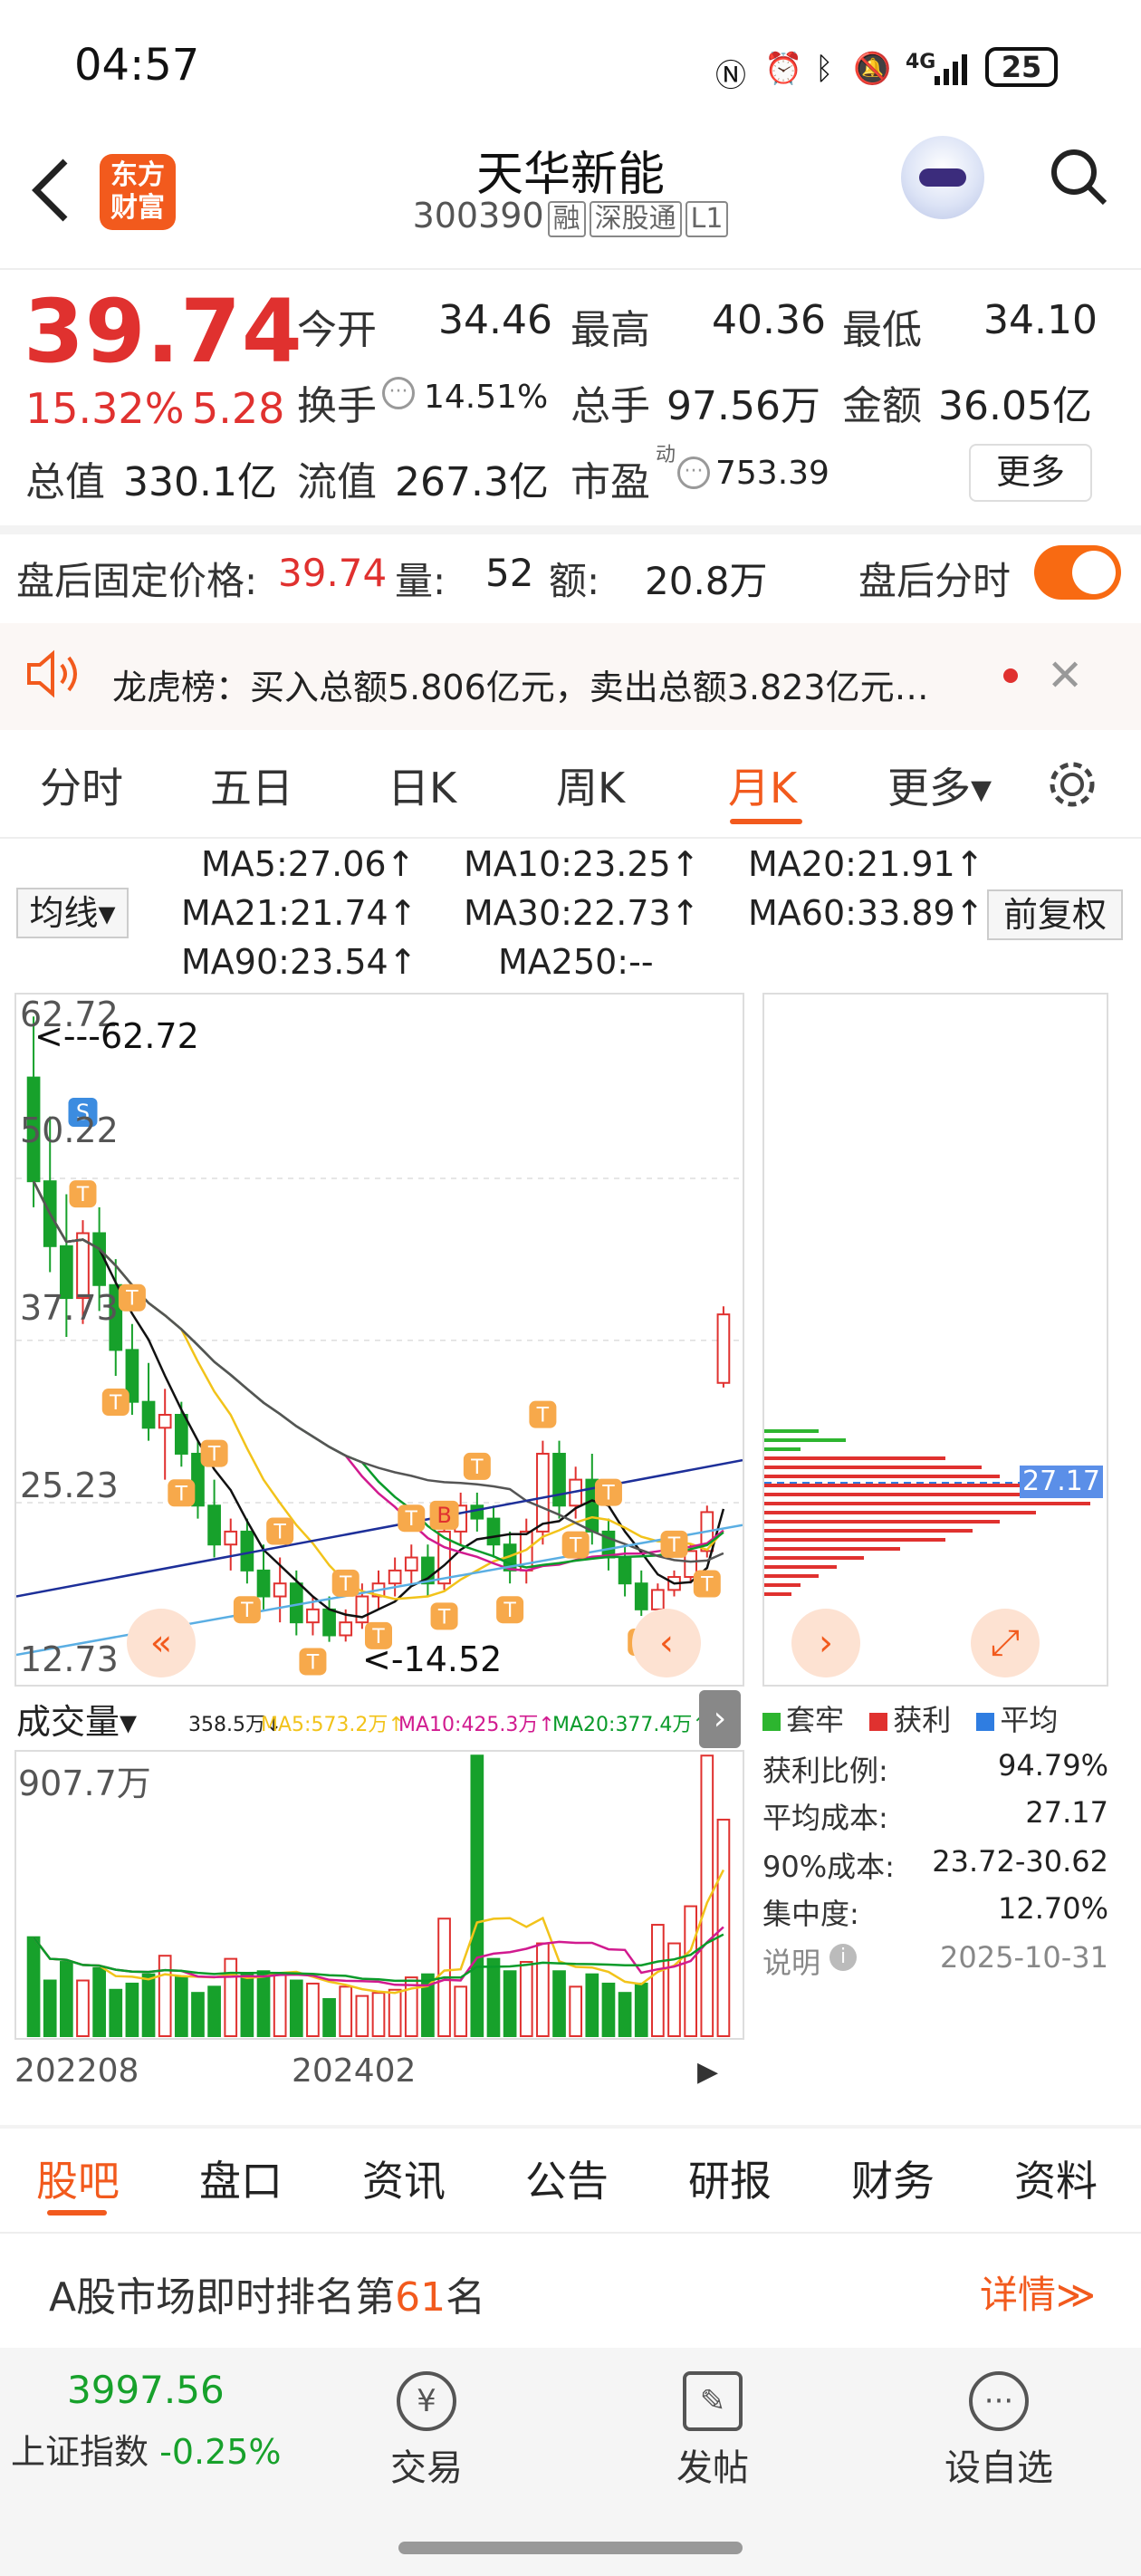 Image resolution: width=1141 pixels, height=2576 pixels. I want to click on high-label: 最高, so click(610, 330).